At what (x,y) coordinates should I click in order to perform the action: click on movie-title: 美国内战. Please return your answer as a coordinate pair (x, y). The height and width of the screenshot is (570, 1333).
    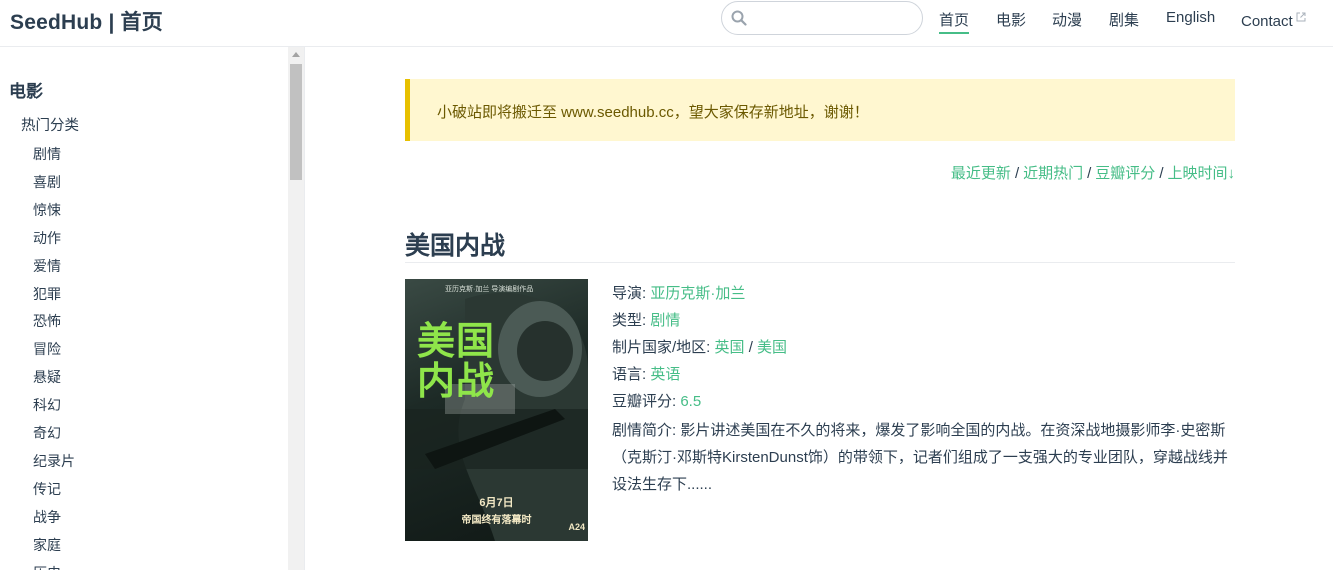
    Looking at the image, I should click on (455, 244).